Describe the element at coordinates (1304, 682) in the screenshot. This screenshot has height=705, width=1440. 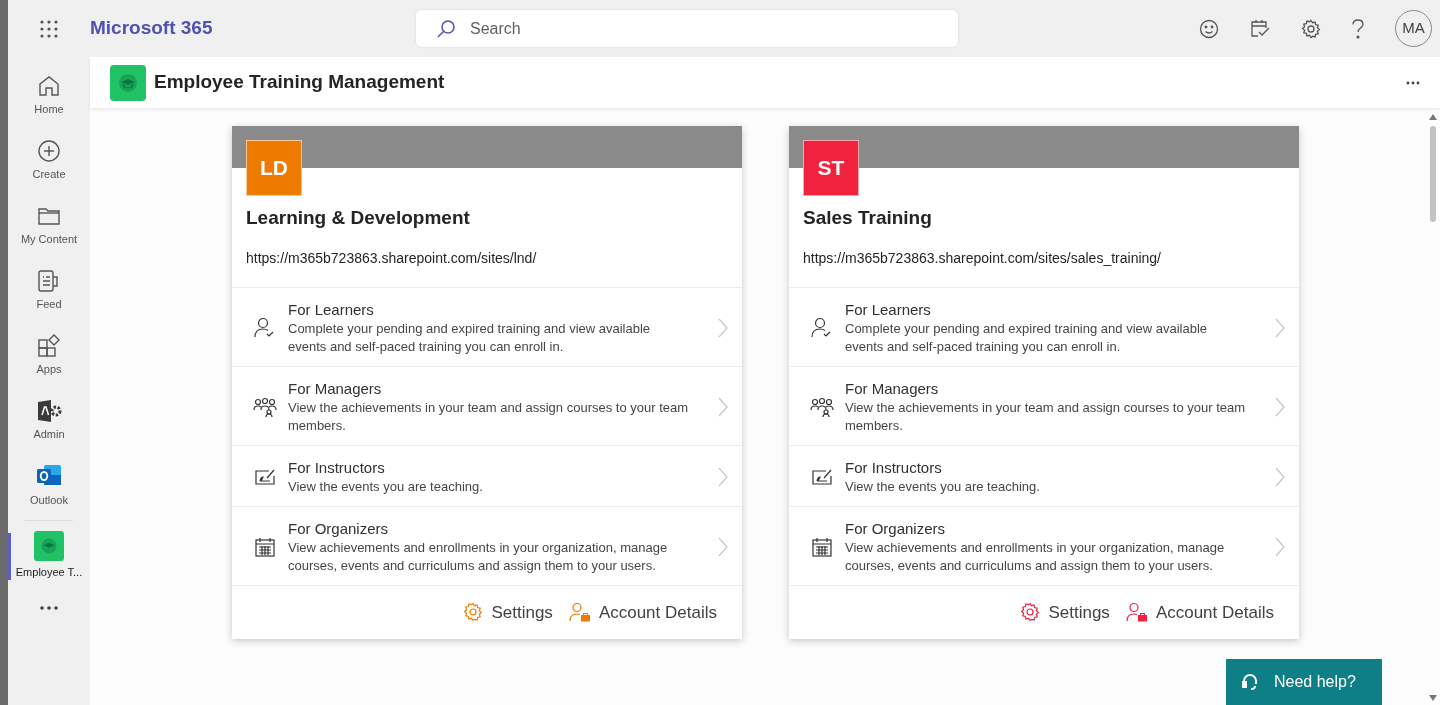
I see `help-button: Need help?` at that location.